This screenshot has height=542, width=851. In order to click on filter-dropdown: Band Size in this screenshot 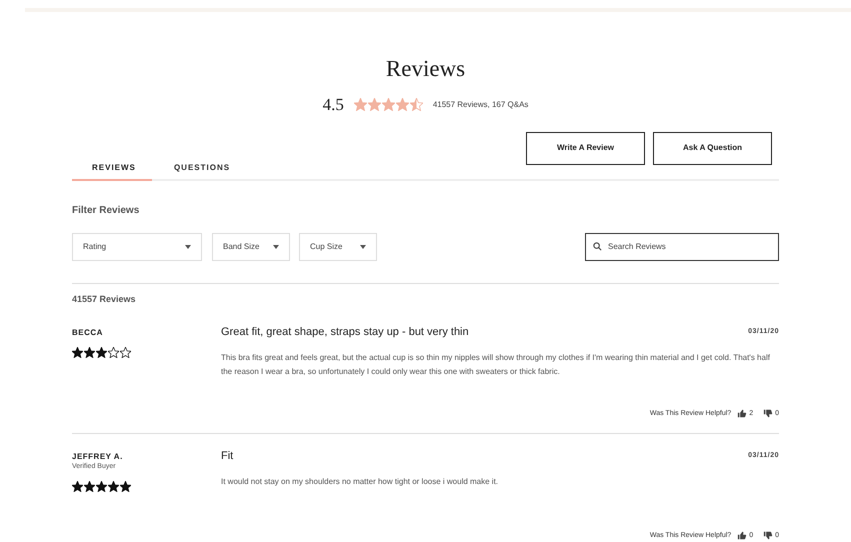, I will do `click(251, 246)`.